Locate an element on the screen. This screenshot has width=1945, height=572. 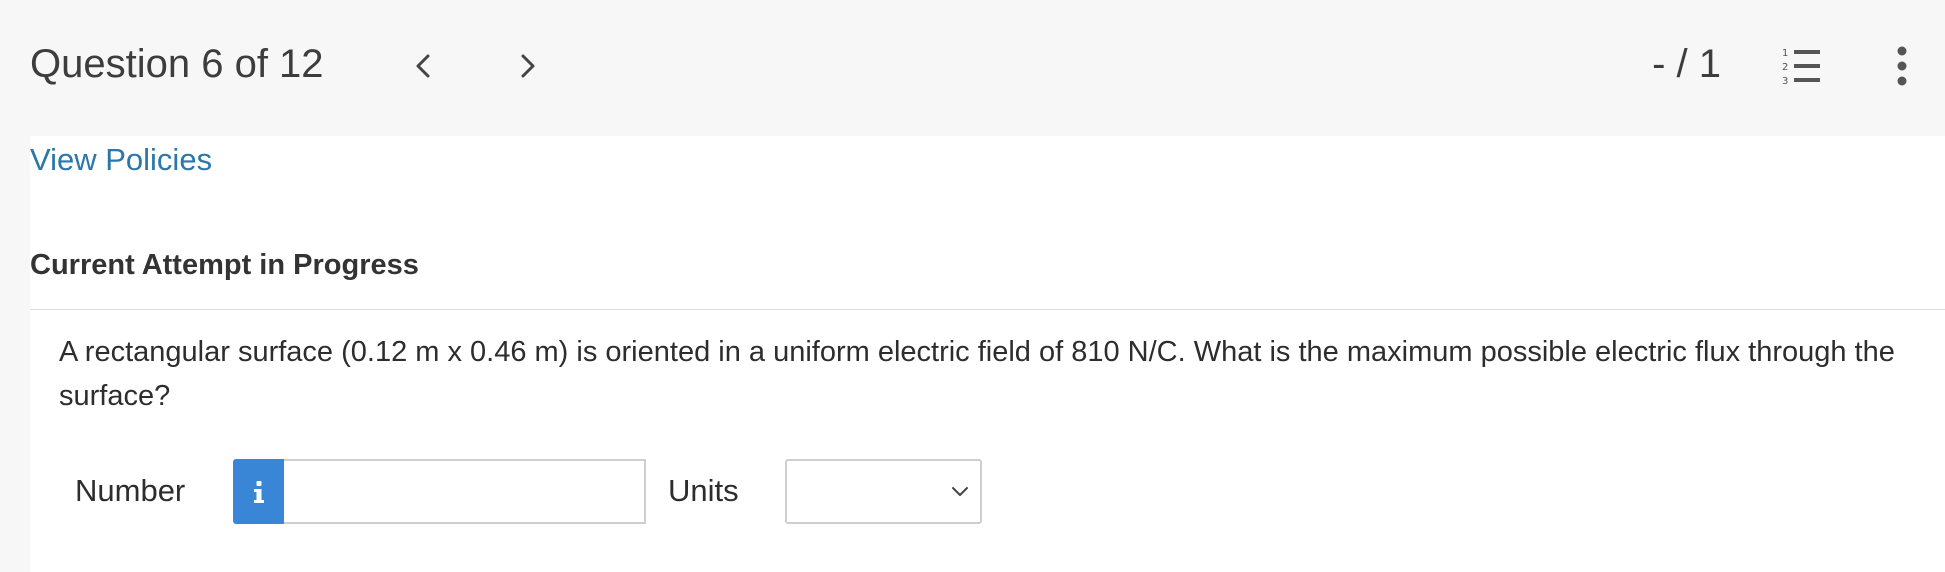
info-icon is located at coordinates (259, 491).